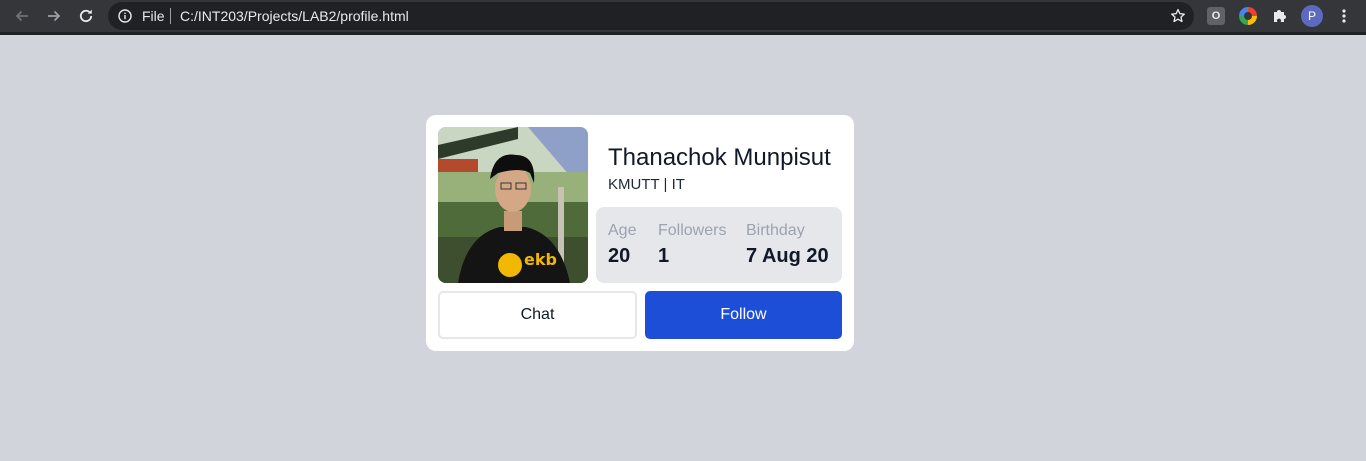 This screenshot has width=1366, height=461. Describe the element at coordinates (692, 245) in the screenshot. I see `stat-followers: Followers 1` at that location.